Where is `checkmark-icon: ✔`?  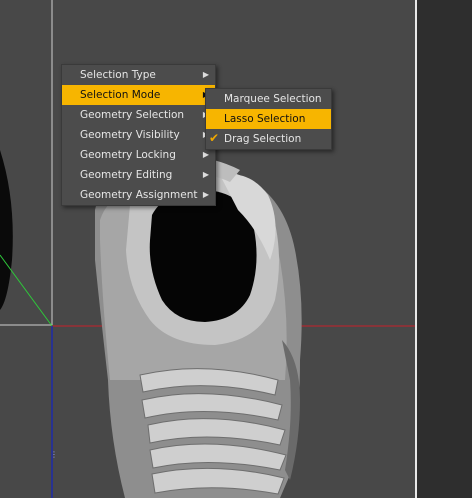 checkmark-icon: ✔ is located at coordinates (214, 138).